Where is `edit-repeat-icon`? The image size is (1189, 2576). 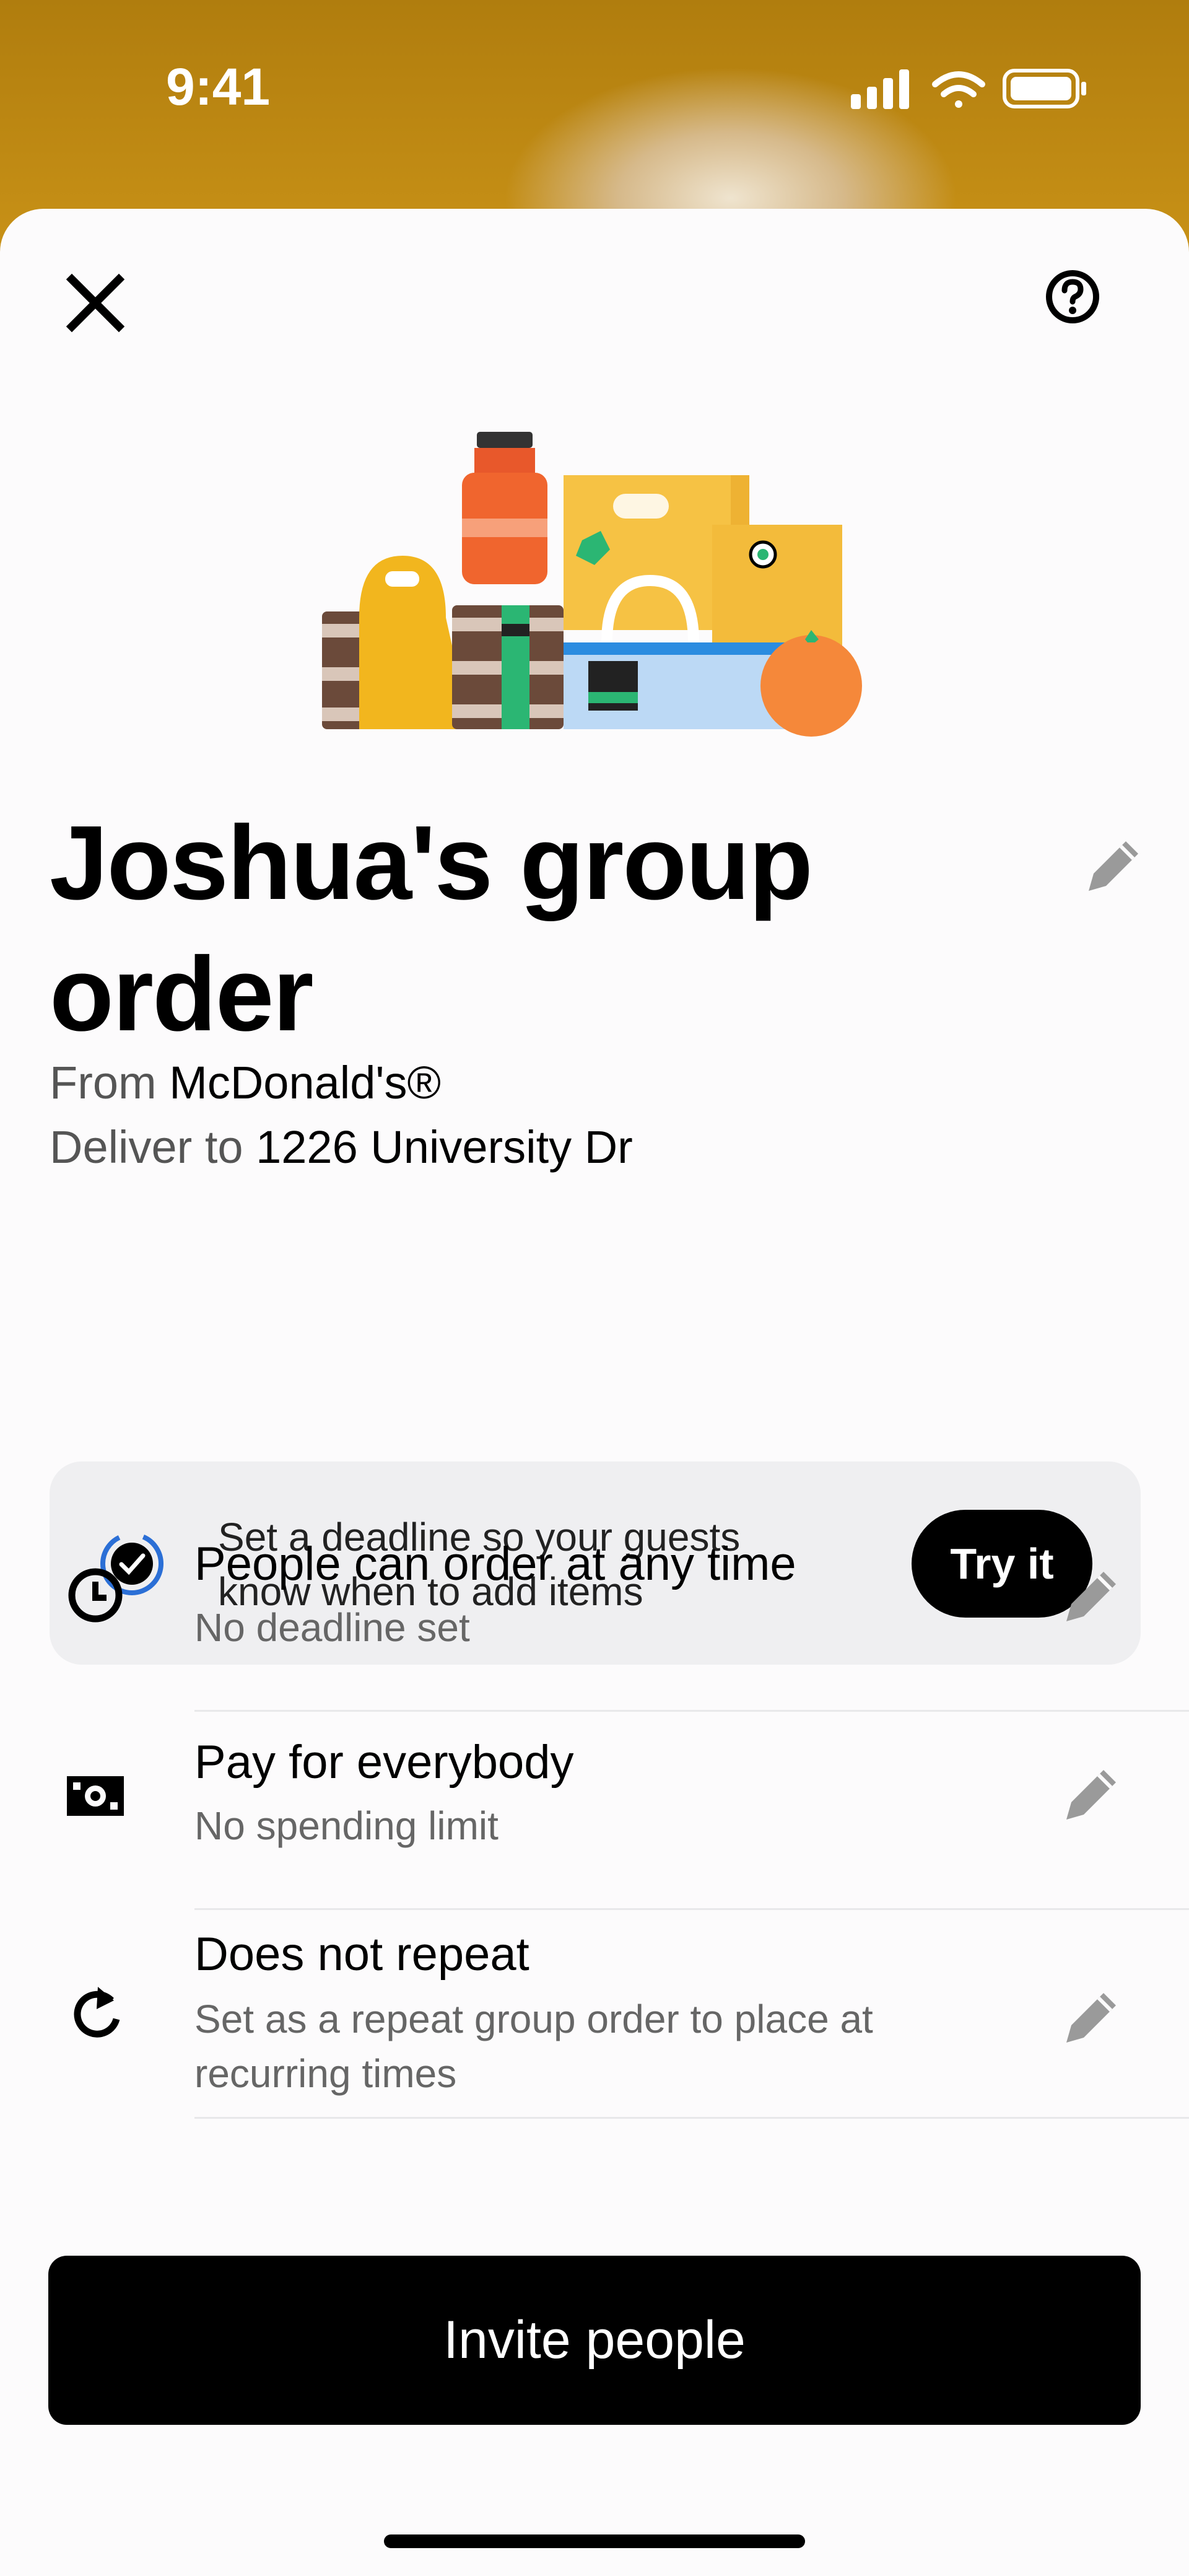 edit-repeat-icon is located at coordinates (1092, 2017).